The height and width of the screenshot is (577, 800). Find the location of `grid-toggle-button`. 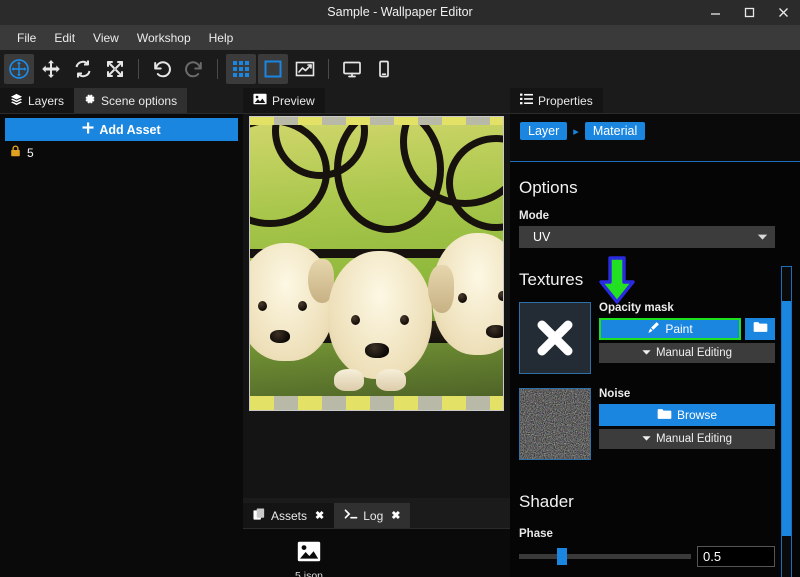

grid-toggle-button is located at coordinates (241, 69).